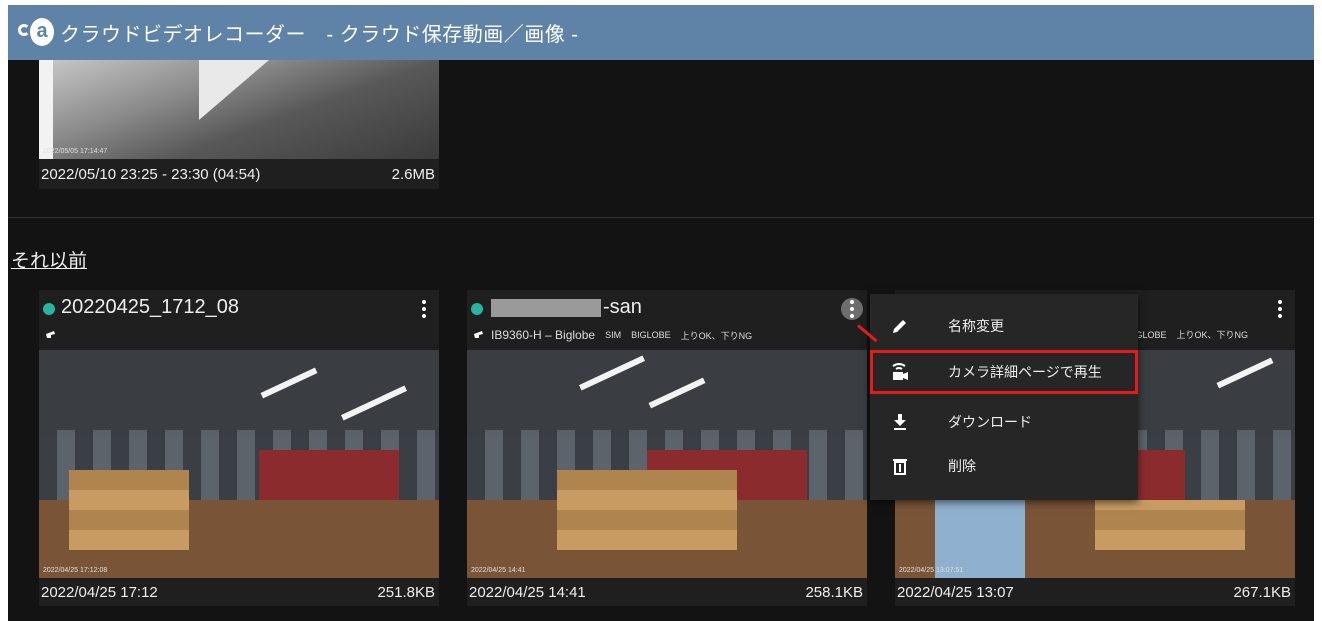  What do you see at coordinates (1150, 334) in the screenshot?
I see `tag-carrier: IGLOBE` at bounding box center [1150, 334].